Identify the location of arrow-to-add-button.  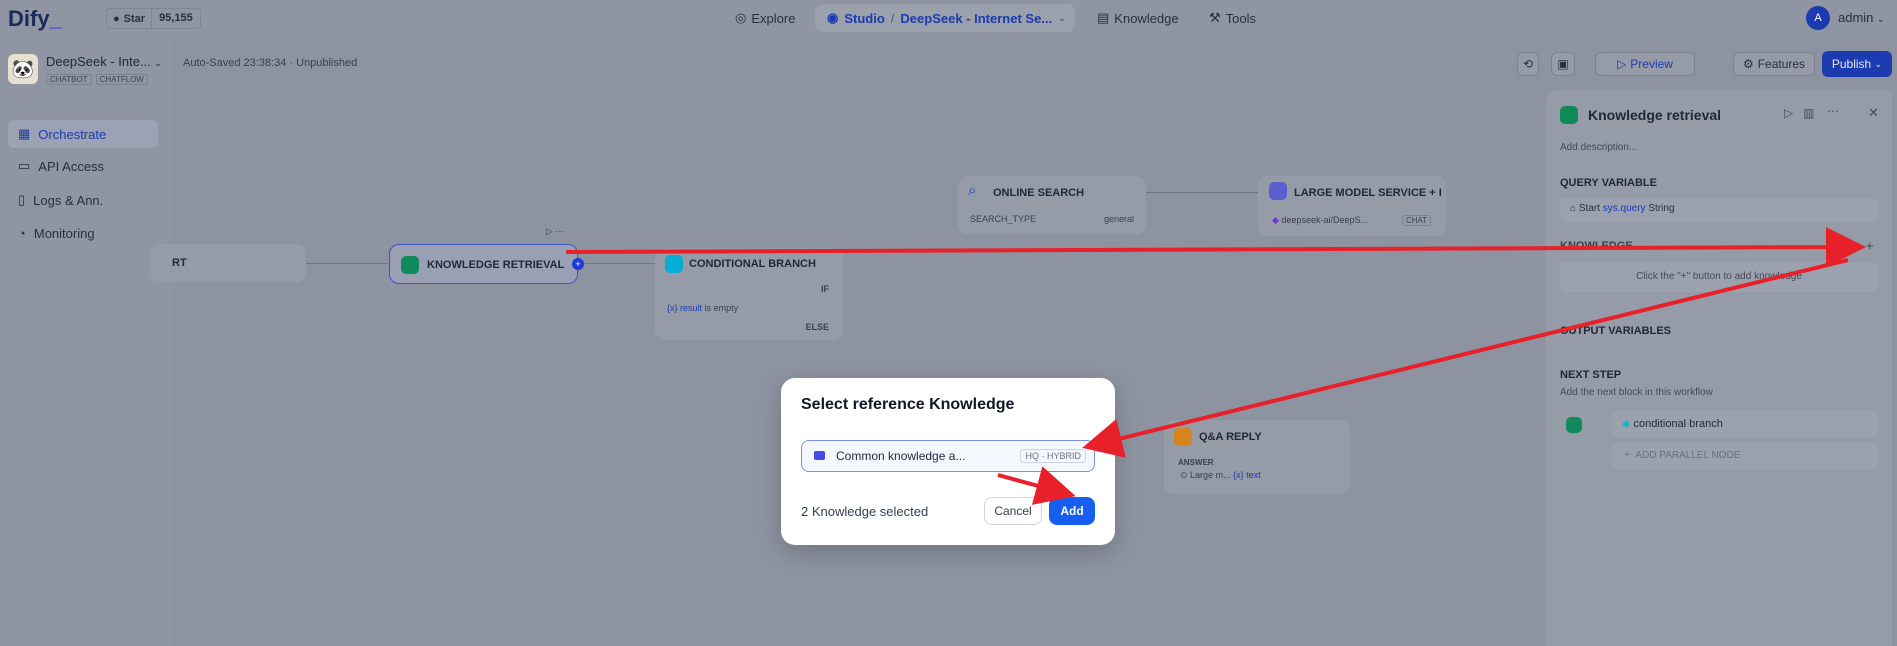
(1036, 485).